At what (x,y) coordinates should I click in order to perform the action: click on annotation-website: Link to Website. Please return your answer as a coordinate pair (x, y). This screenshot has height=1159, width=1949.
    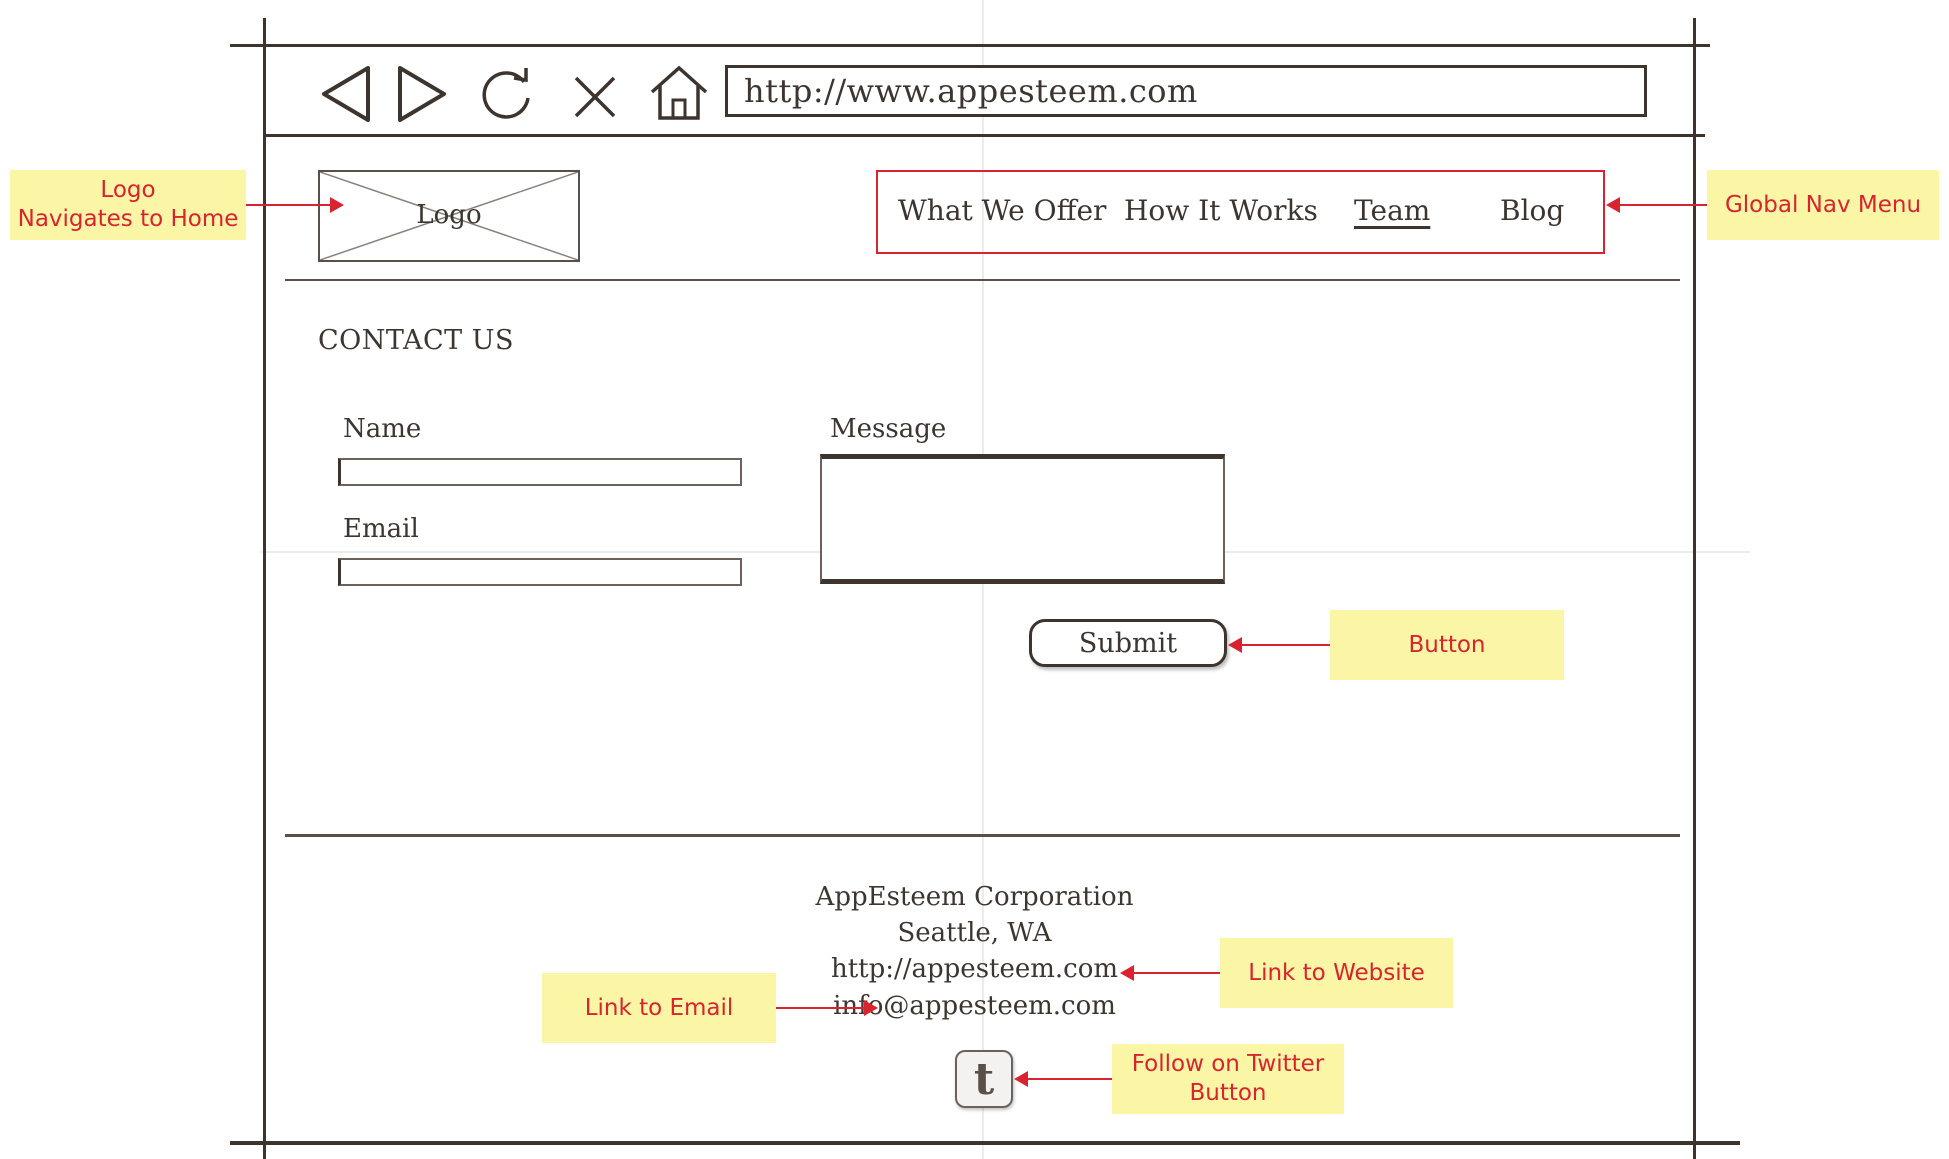
    Looking at the image, I should click on (1336, 973).